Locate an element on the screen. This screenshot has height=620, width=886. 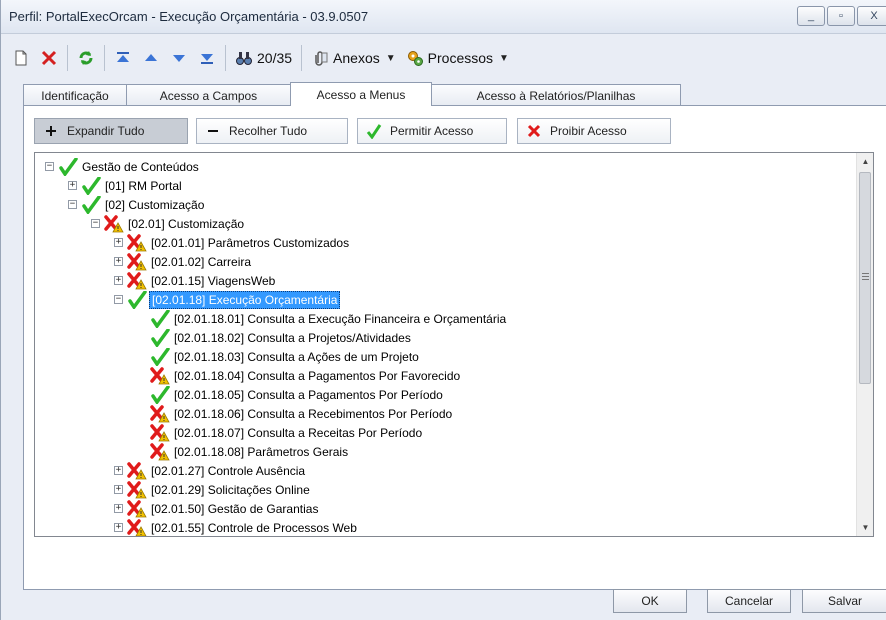
tree-node-label: [02.01.01] Parâmetros Customizados is located at coordinates (250, 243).